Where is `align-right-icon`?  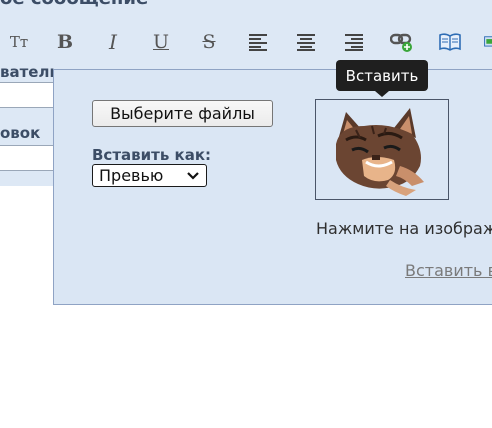
align-right-icon is located at coordinates (354, 42).